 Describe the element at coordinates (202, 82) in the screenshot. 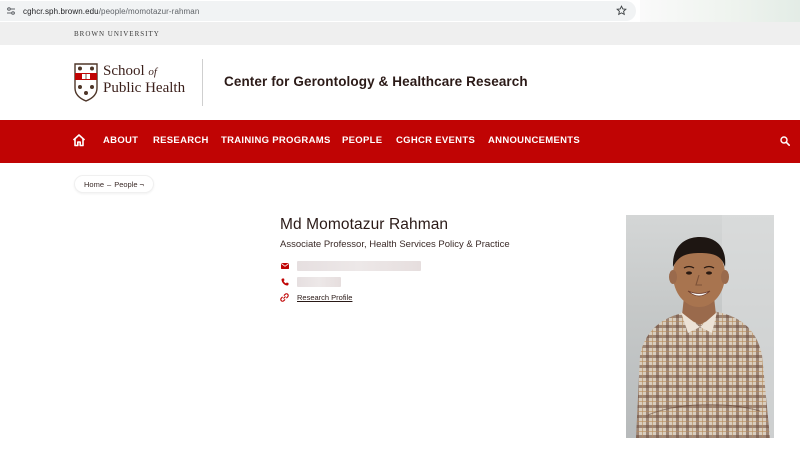

I see `header-divider` at that location.